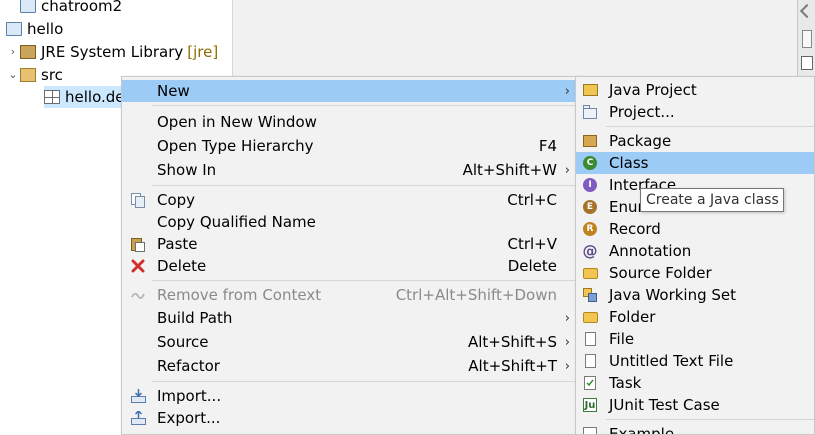  What do you see at coordinates (138, 295) in the screenshot?
I see `remove-context-icon` at bounding box center [138, 295].